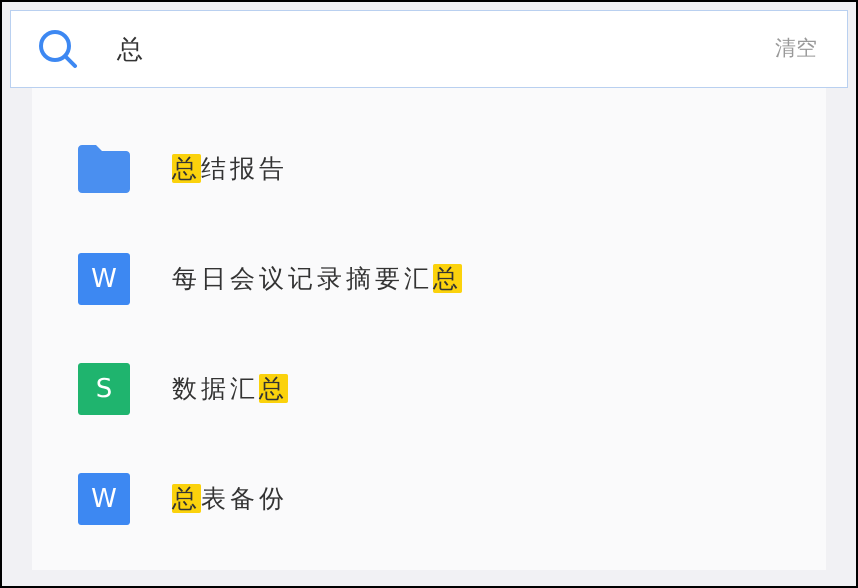  Describe the element at coordinates (104, 389) in the screenshot. I see `file-type-icon: S` at that location.